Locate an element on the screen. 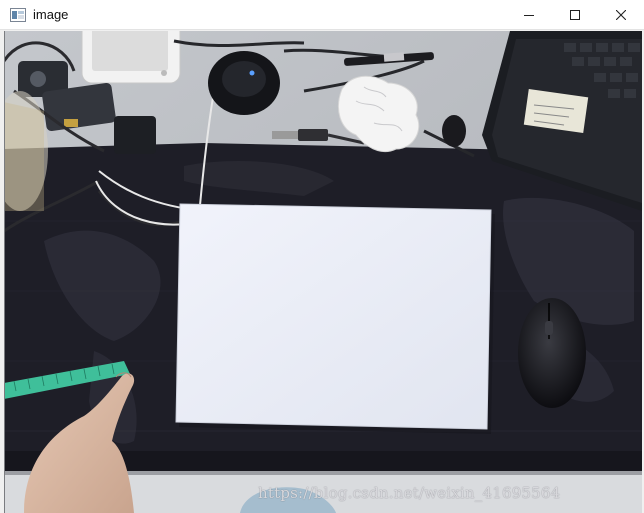 The height and width of the screenshot is (513, 644). maximize-icon is located at coordinates (575, 15).